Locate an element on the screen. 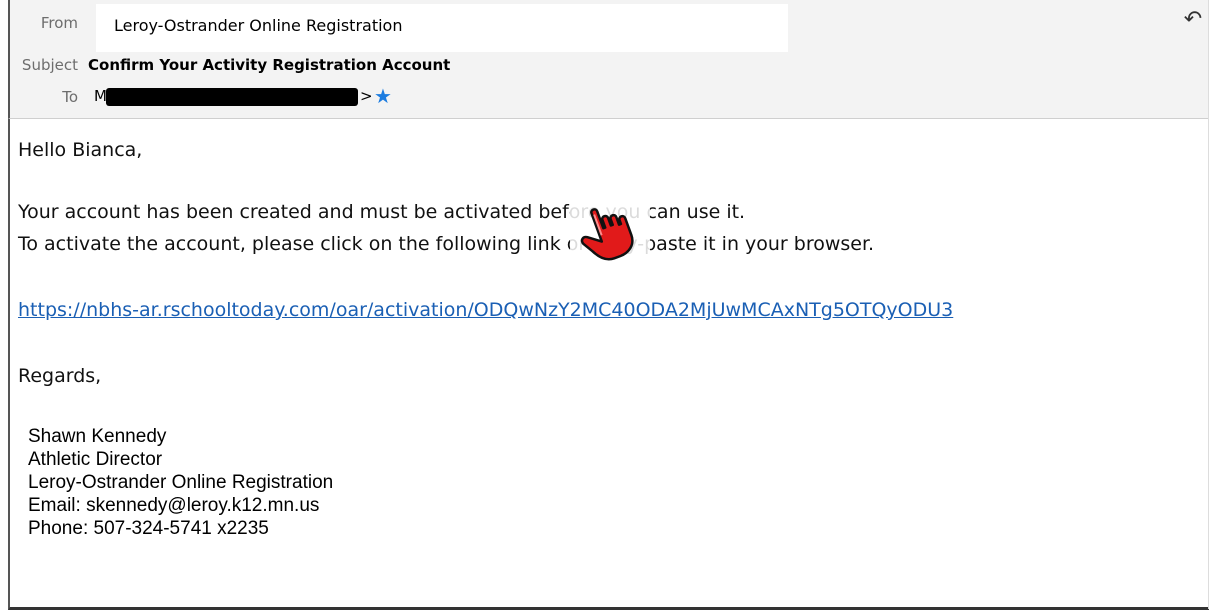 This screenshot has width=1209, height=610. subject-label: Subject is located at coordinates (49, 65).